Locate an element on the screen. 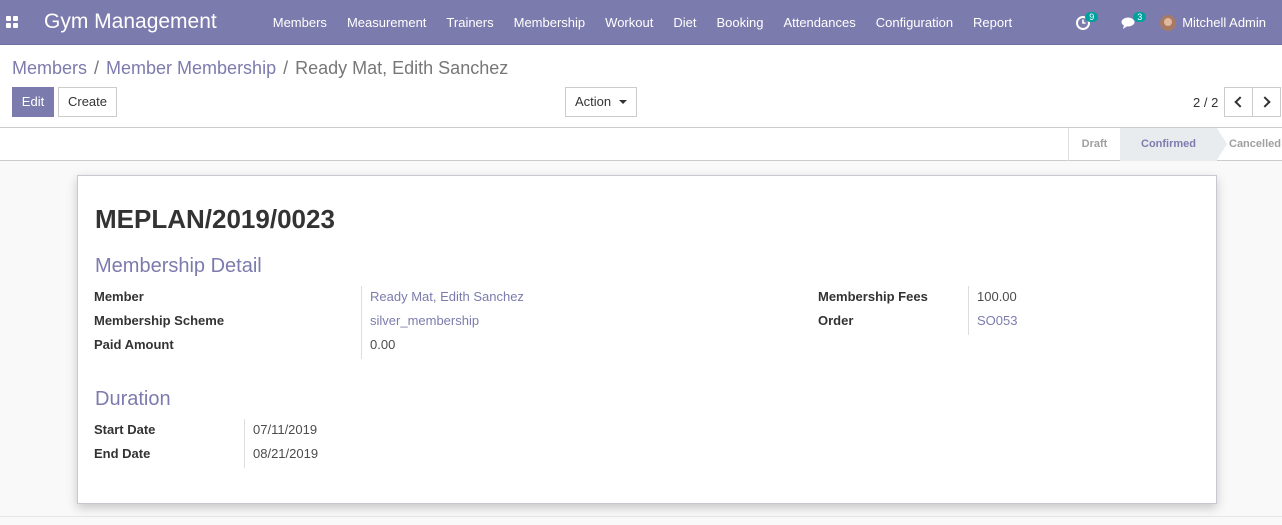 Image resolution: width=1282 pixels, height=525 pixels. stage-cancelled: Cancelled is located at coordinates (1249, 144).